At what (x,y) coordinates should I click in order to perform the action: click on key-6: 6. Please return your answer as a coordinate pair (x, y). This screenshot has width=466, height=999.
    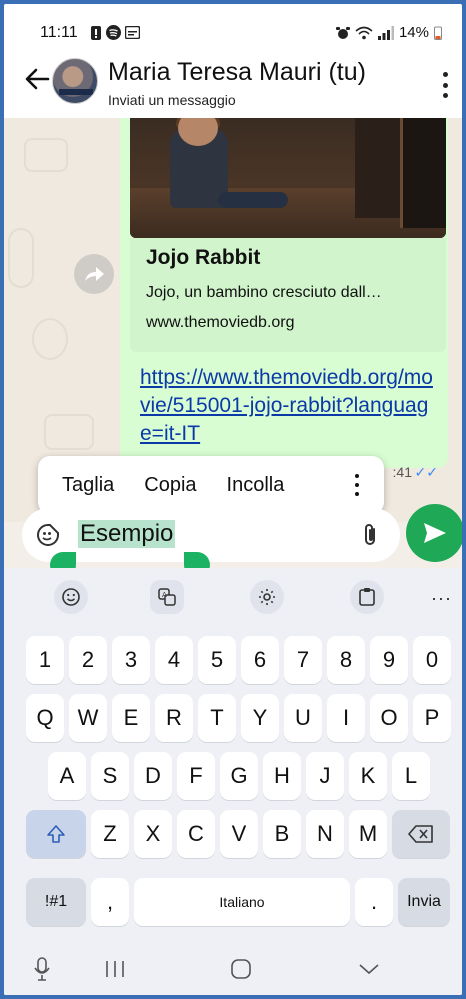
    Looking at the image, I should click on (260, 660).